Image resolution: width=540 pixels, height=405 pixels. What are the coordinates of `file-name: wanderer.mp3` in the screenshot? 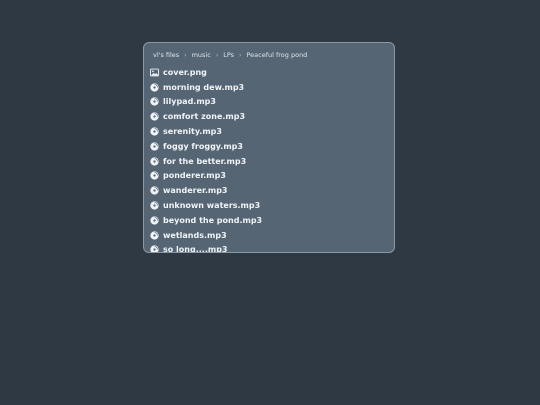 It's located at (195, 191).